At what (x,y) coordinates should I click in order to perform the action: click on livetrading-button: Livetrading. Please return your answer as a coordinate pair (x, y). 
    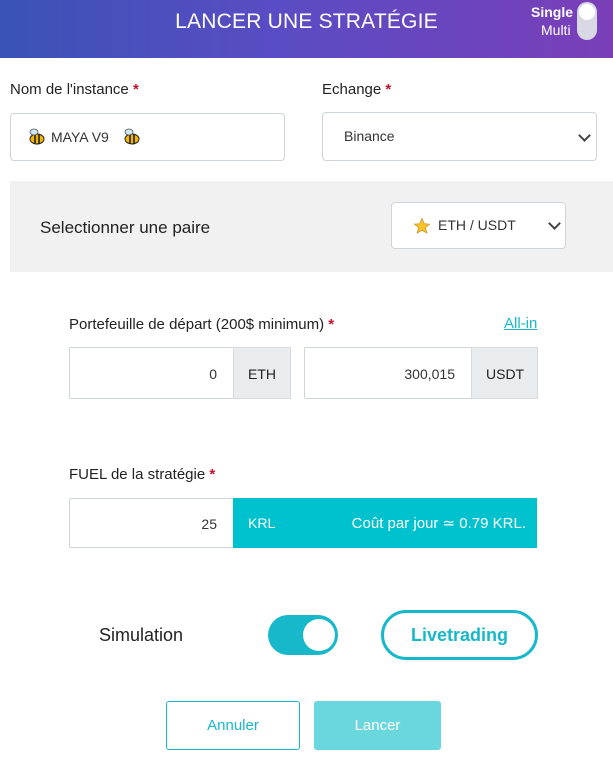
    Looking at the image, I should click on (459, 635).